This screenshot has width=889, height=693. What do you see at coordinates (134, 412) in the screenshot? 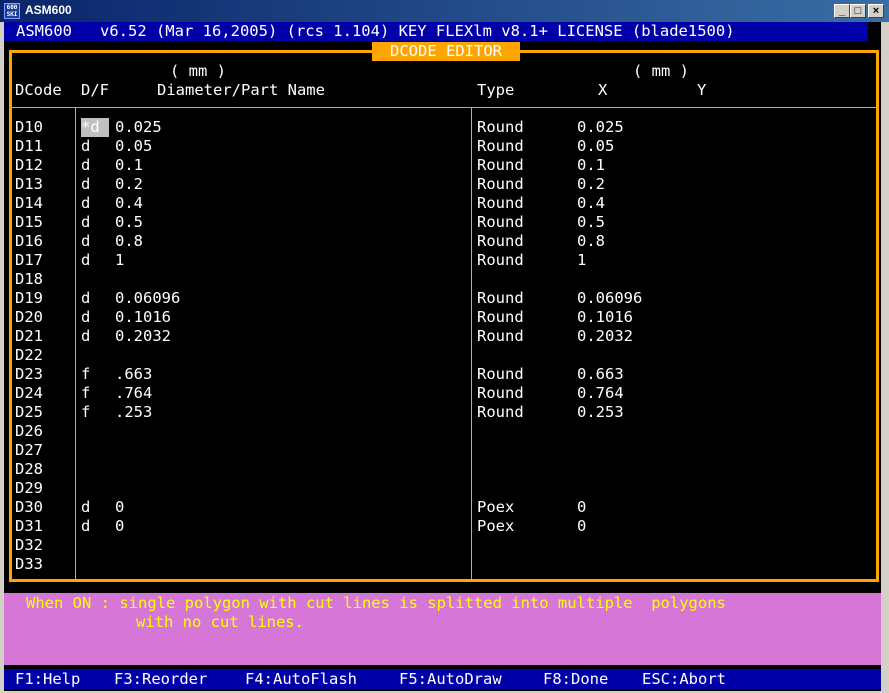
I see `diameter-cell: .253` at bounding box center [134, 412].